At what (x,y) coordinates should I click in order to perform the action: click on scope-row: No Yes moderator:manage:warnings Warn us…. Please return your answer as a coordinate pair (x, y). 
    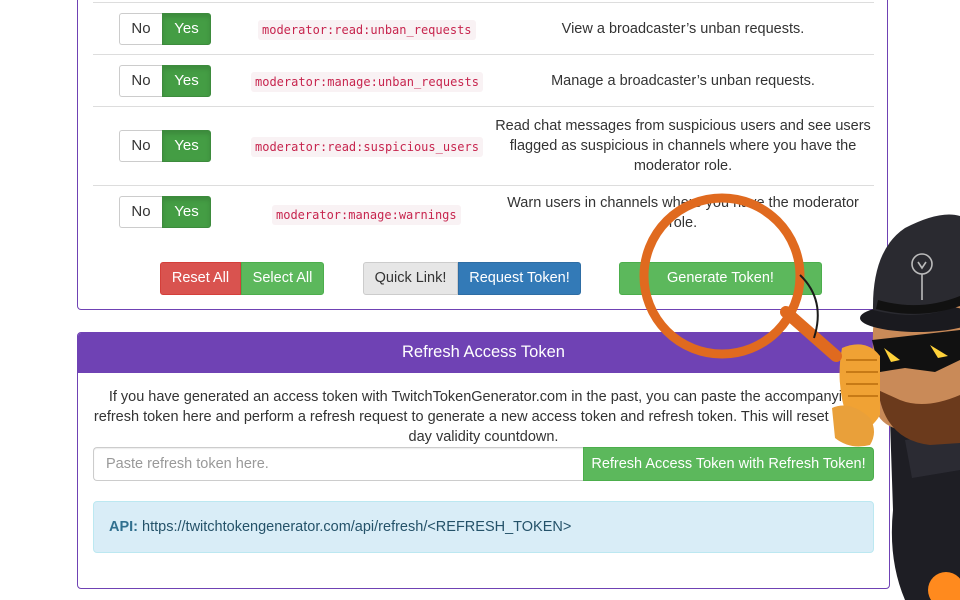
    Looking at the image, I should click on (483, 211).